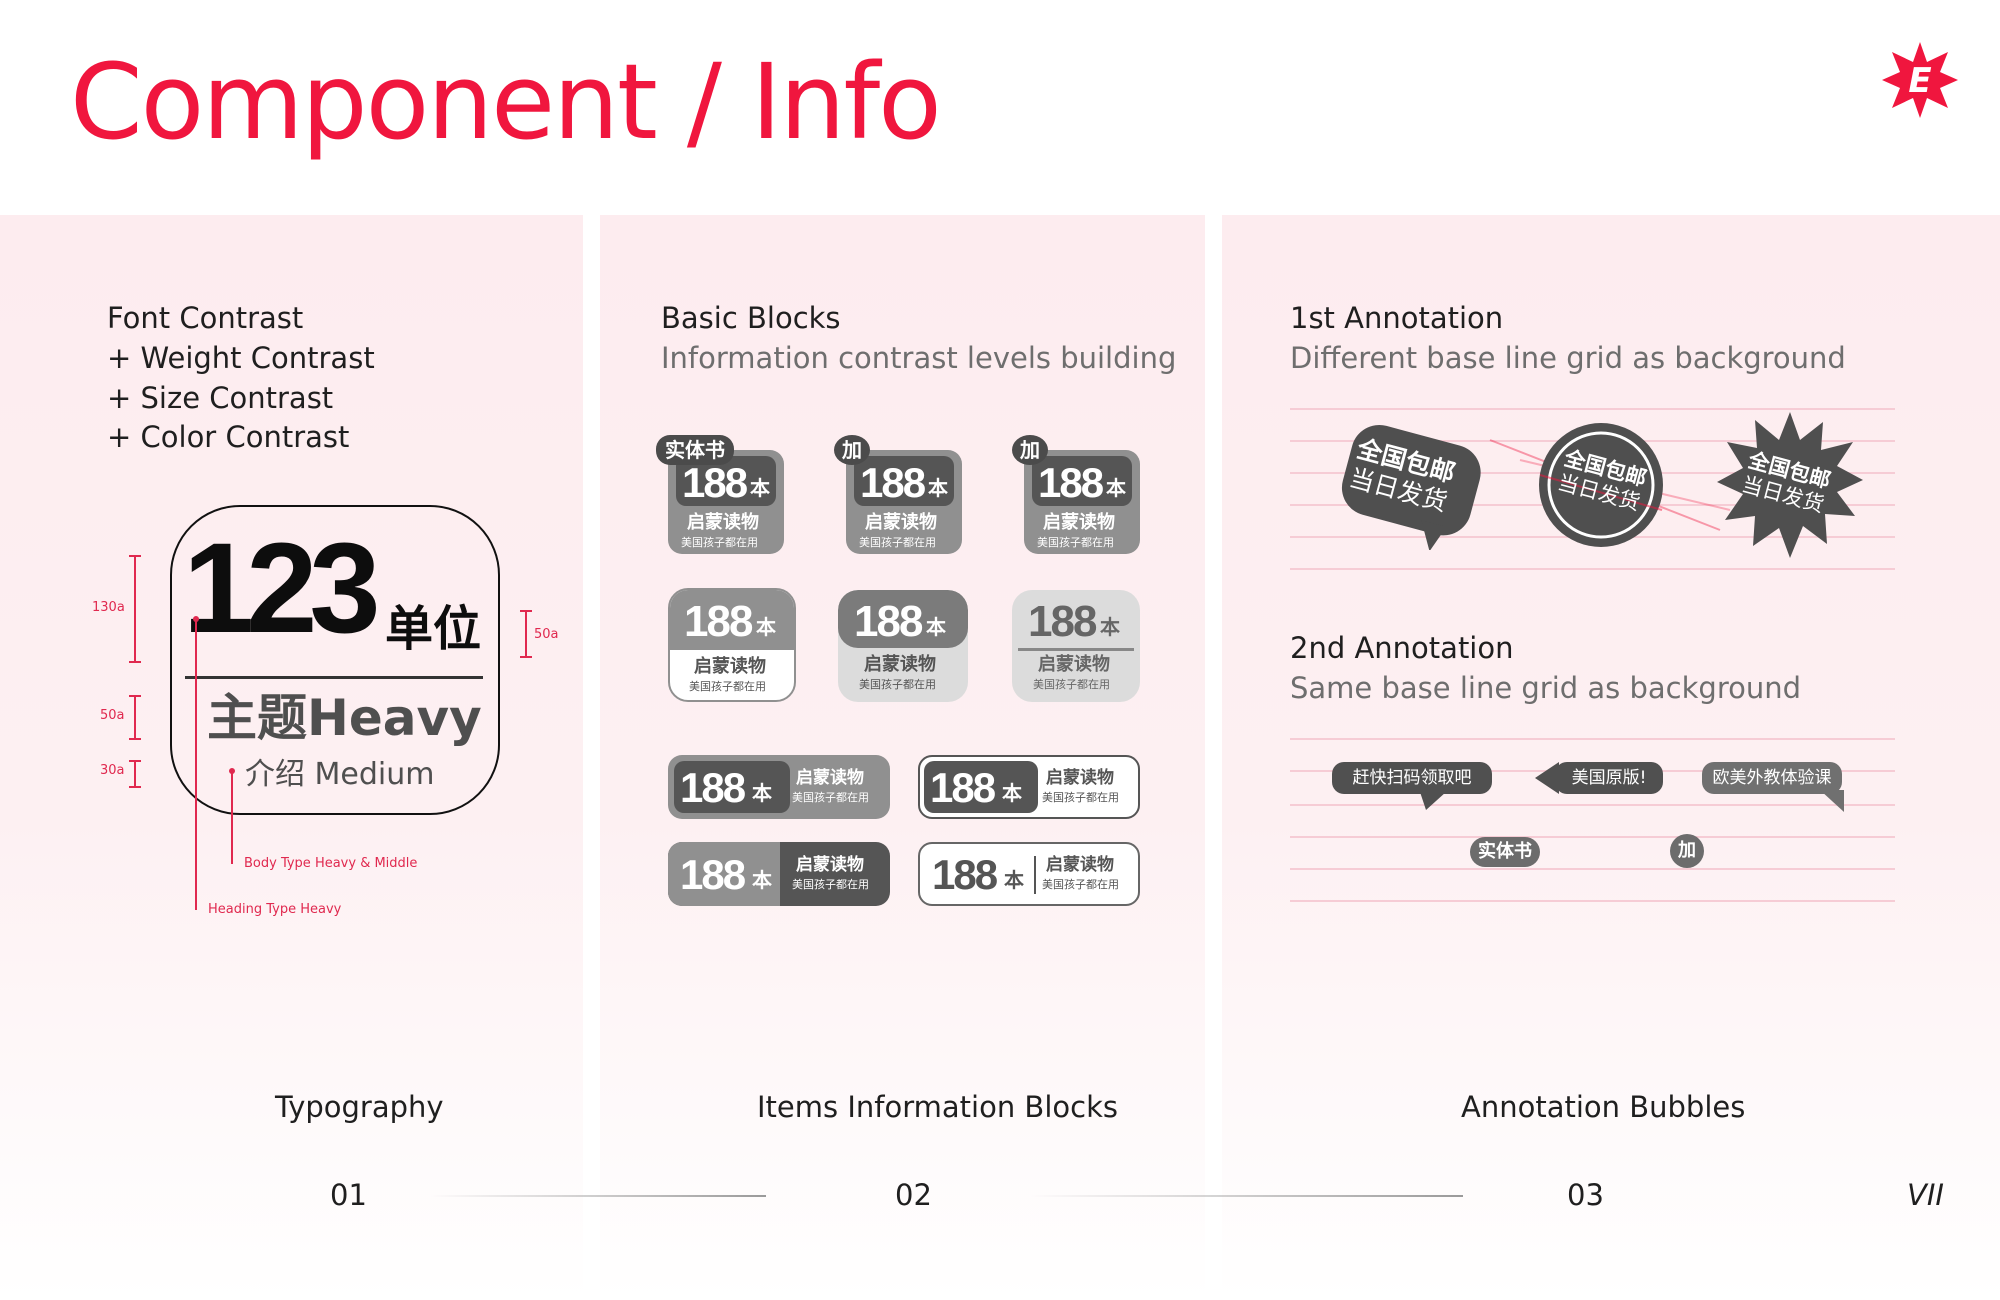 The image size is (2000, 1300). Describe the element at coordinates (232, 818) in the screenshot. I see `body-leader-line` at that location.